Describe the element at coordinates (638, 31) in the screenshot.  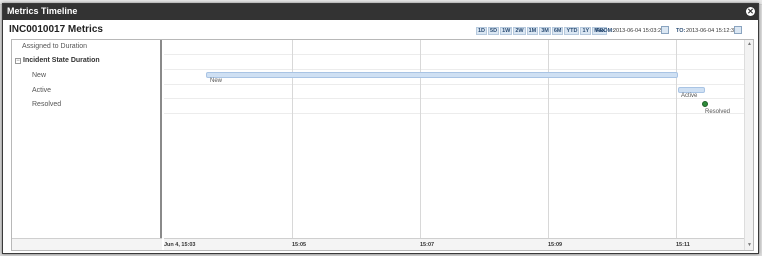
I see `from-date-value: 2013-06-04 15:03:25` at that location.